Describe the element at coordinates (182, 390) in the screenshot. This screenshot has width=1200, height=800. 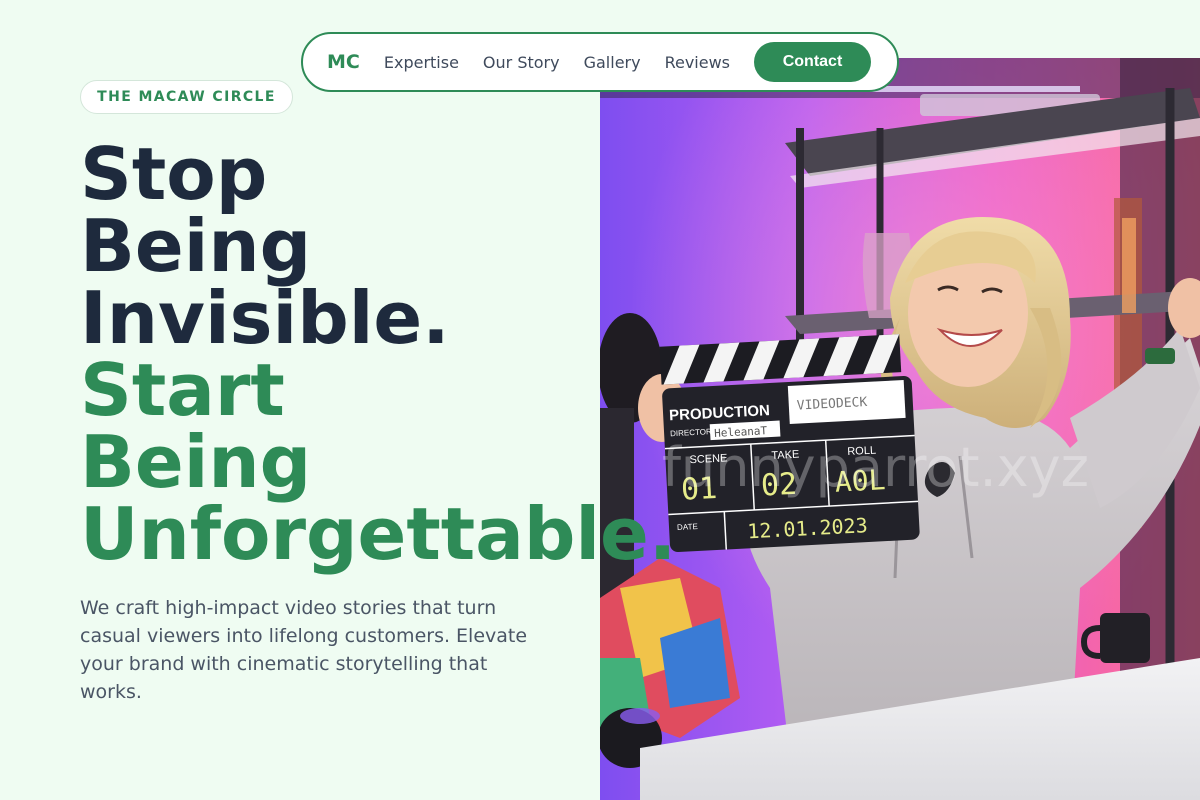
I see `headline-line-4: Start` at that location.